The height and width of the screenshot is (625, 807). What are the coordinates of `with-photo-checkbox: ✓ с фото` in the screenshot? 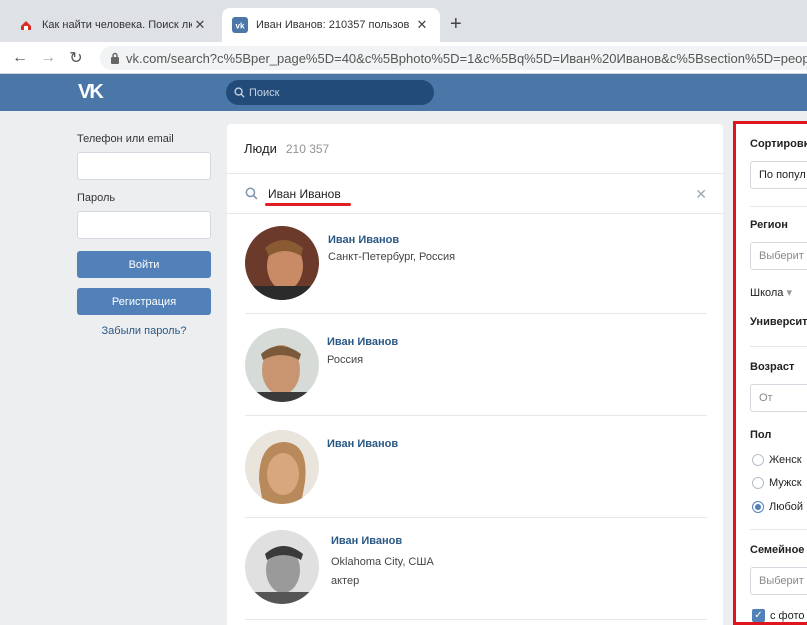 It's located at (778, 615).